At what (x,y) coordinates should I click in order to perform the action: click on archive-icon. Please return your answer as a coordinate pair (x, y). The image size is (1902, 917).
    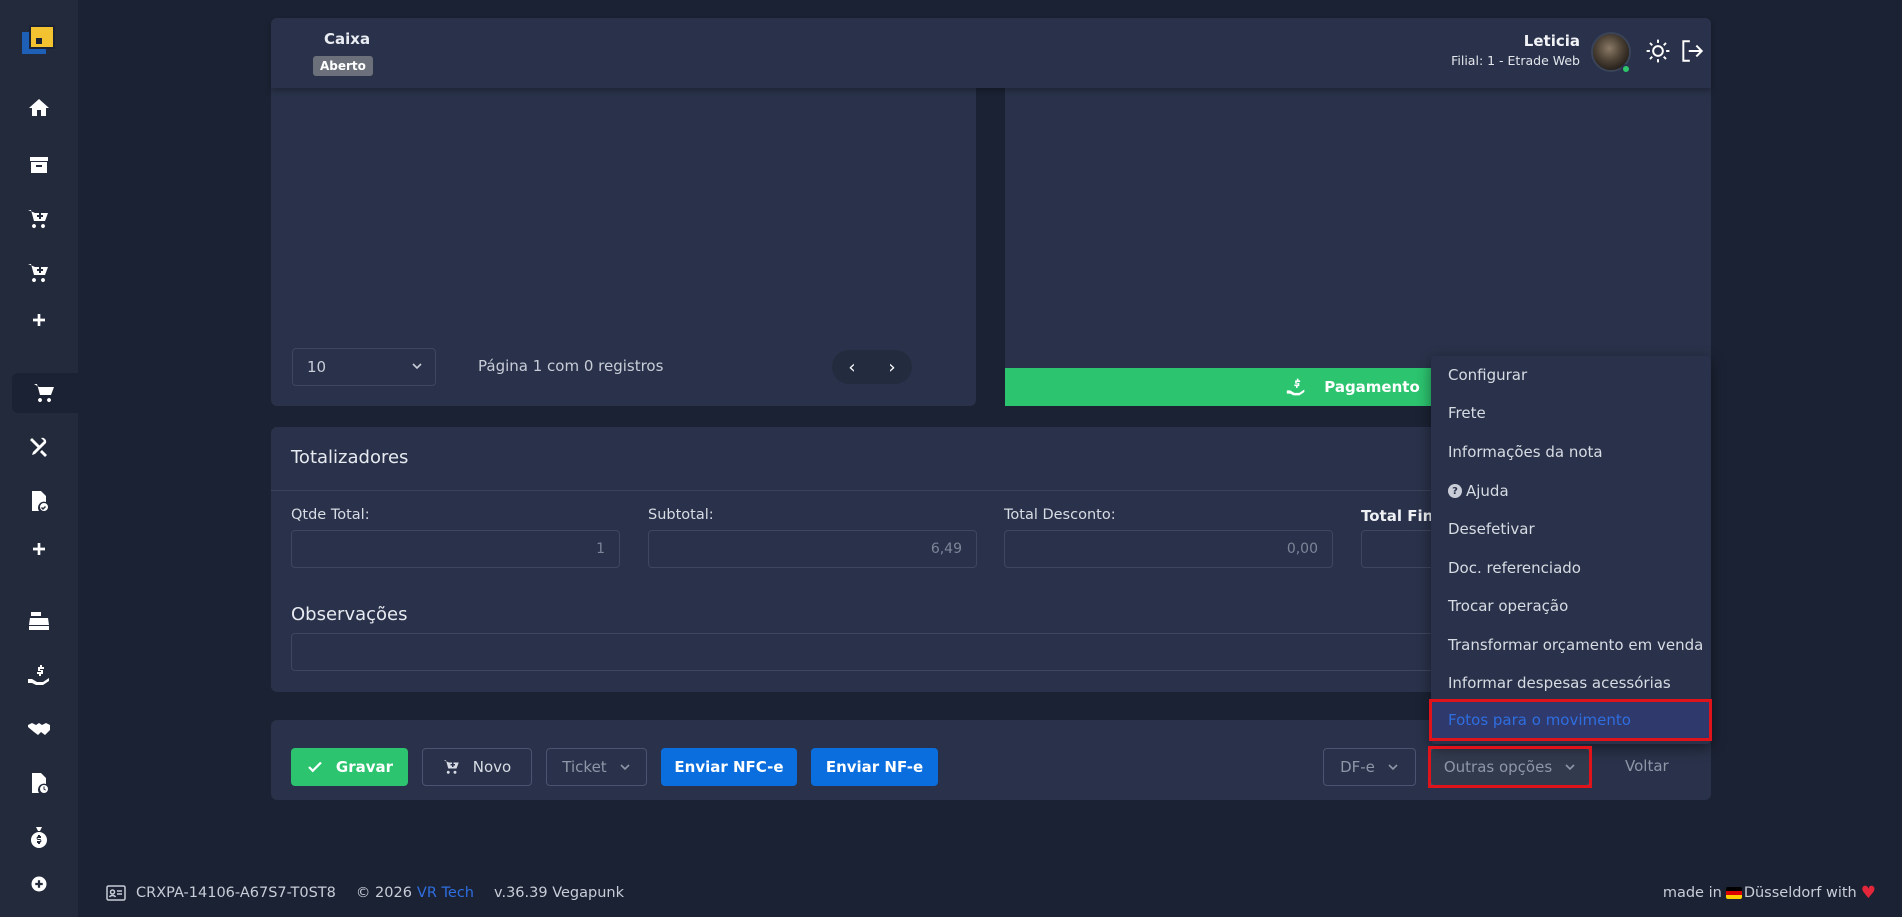
    Looking at the image, I should click on (39, 165).